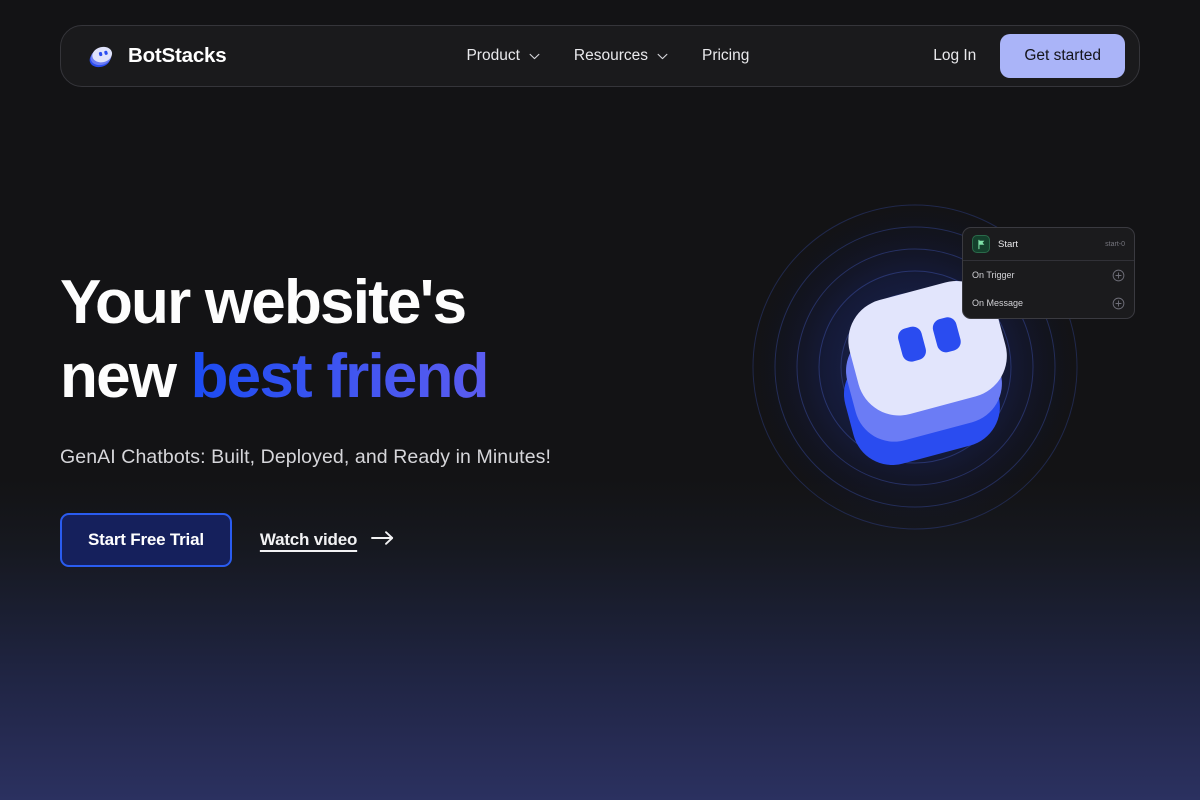  I want to click on brand-logo-link: BotStacks, so click(157, 56).